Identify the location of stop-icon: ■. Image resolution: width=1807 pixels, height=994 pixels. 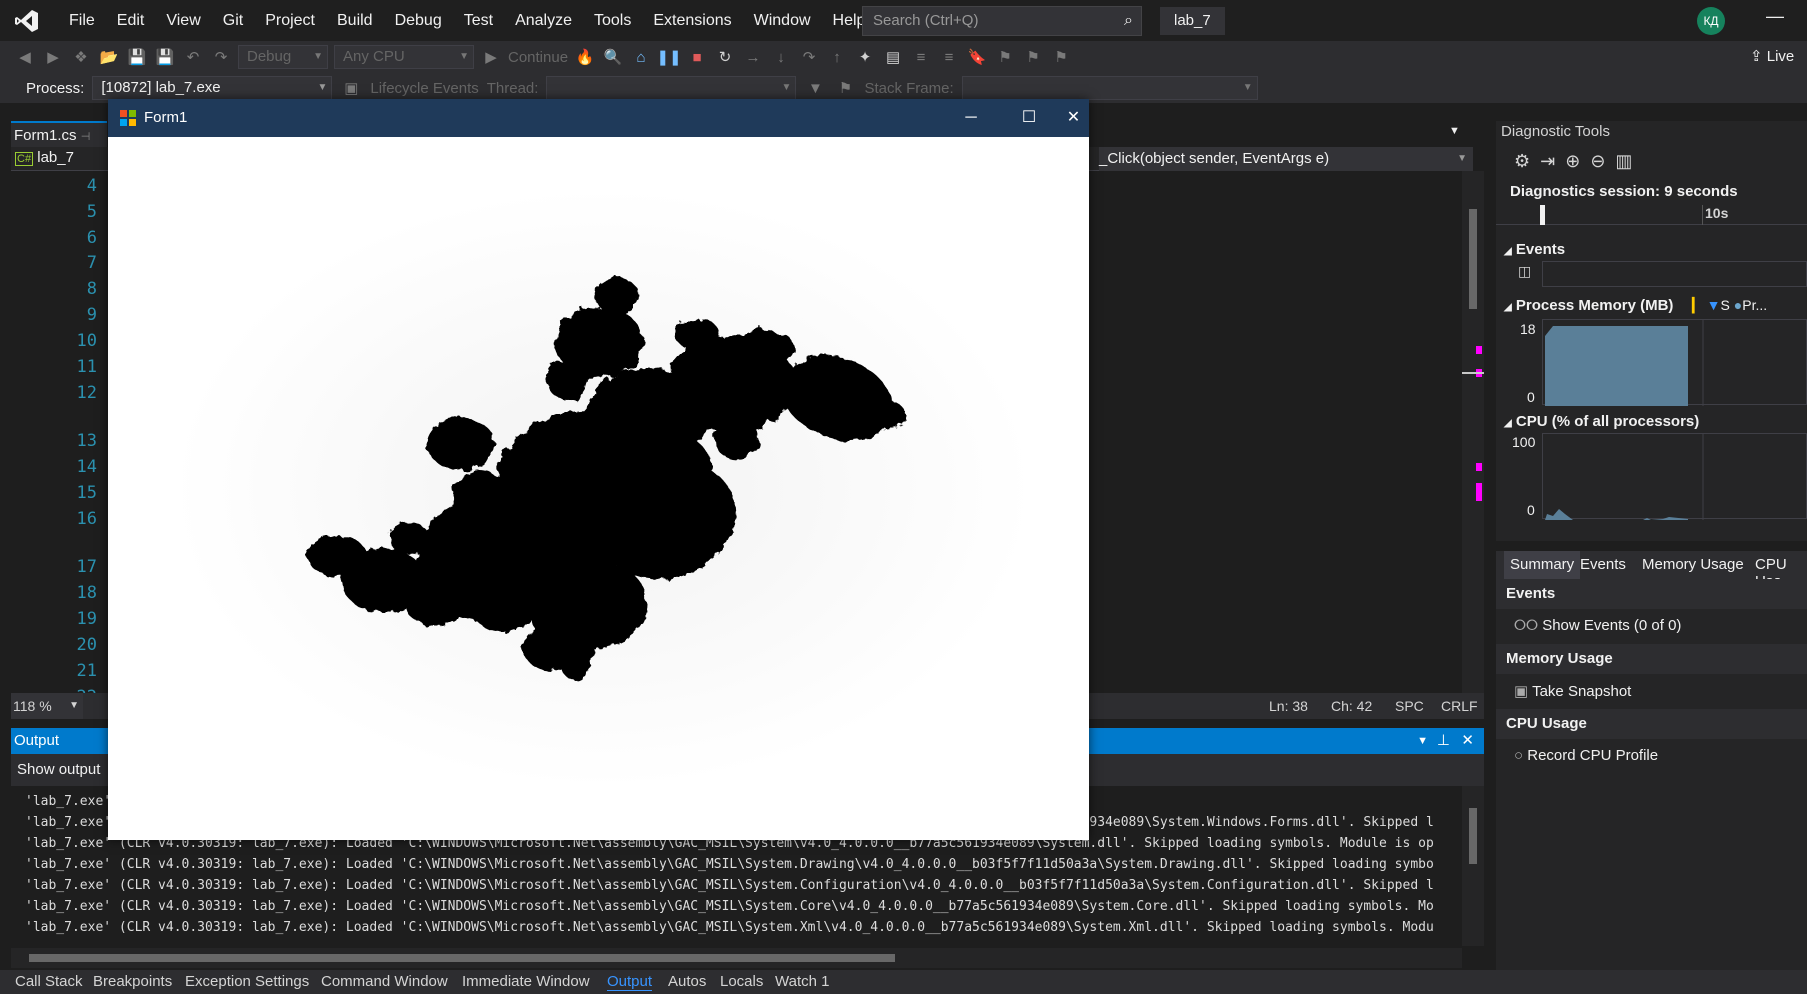
(697, 57).